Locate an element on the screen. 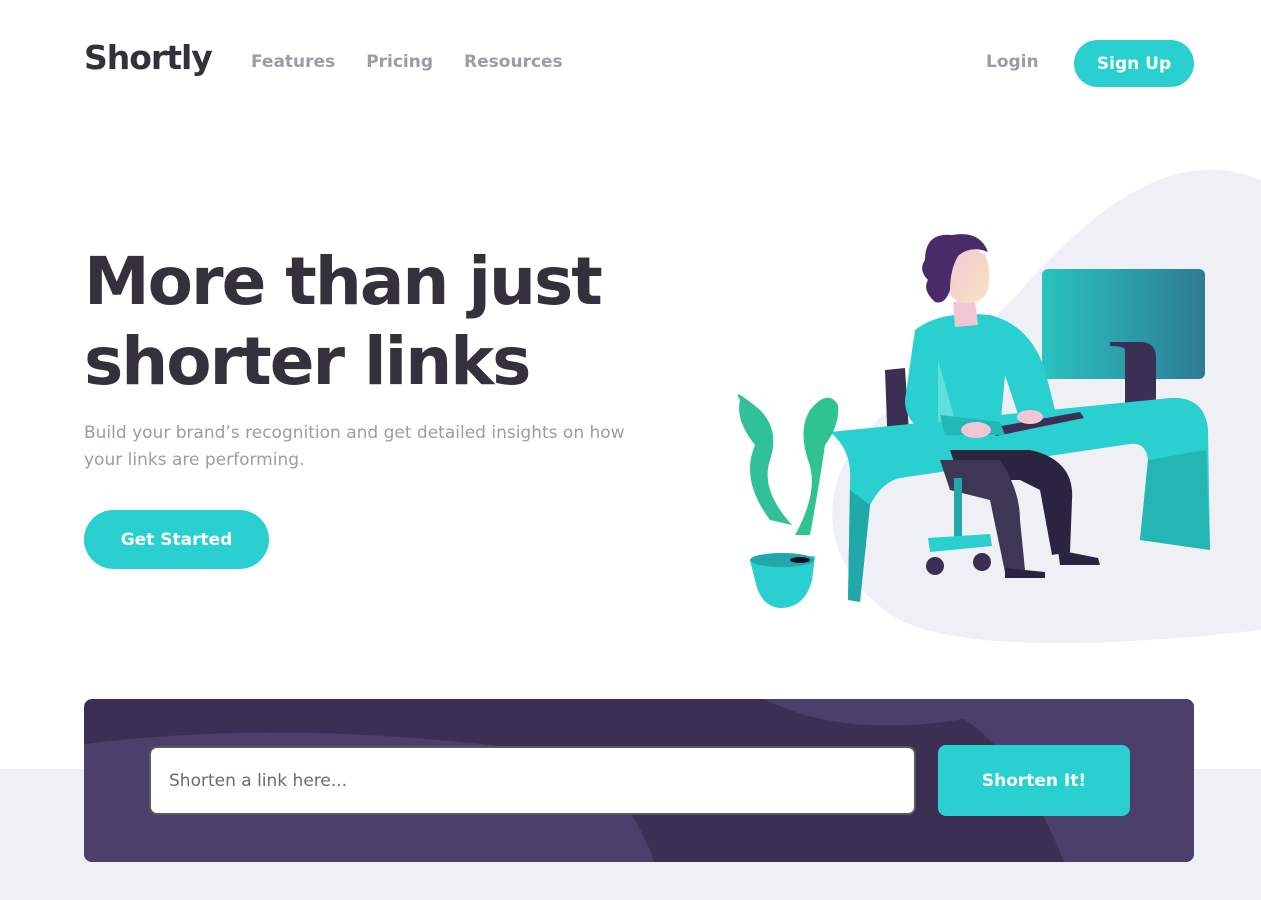 Image resolution: width=1261 pixels, height=900 pixels. hero-title-line-1: More than just is located at coordinates (343, 281).